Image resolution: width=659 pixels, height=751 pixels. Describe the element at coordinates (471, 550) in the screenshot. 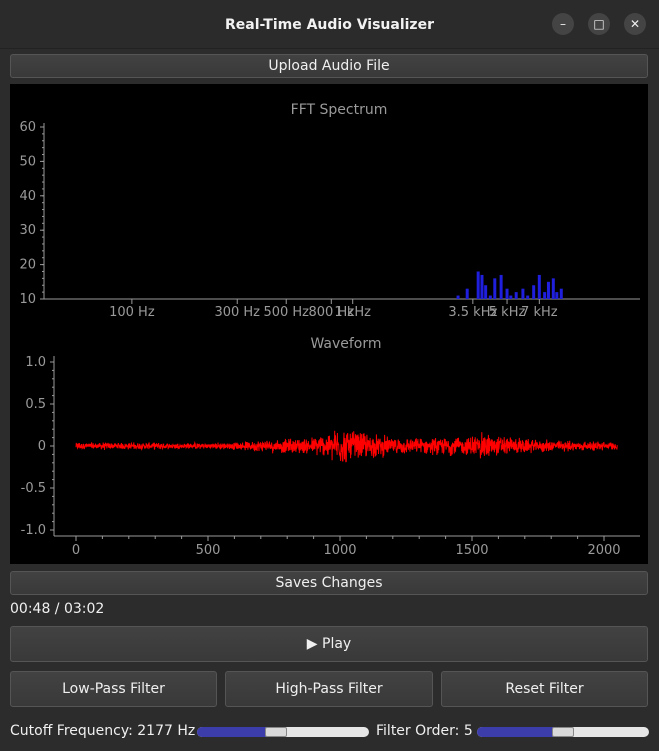

I see `waveform-x-tick-label: 1500` at that location.